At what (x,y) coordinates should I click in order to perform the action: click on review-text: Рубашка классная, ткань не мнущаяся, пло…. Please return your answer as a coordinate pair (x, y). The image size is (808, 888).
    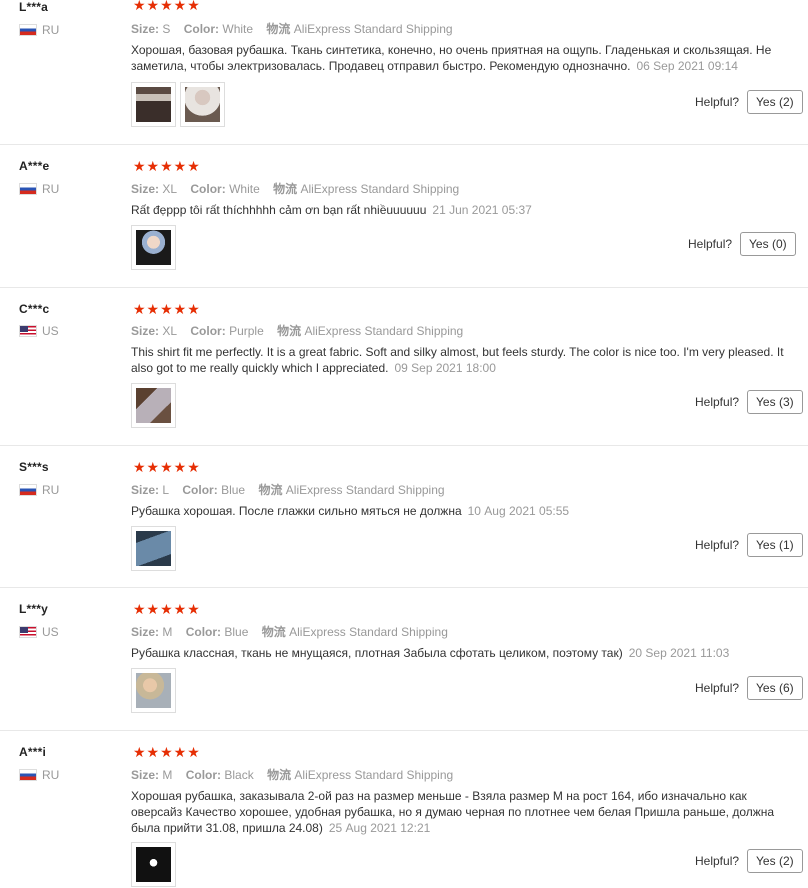
    Looking at the image, I should click on (430, 653).